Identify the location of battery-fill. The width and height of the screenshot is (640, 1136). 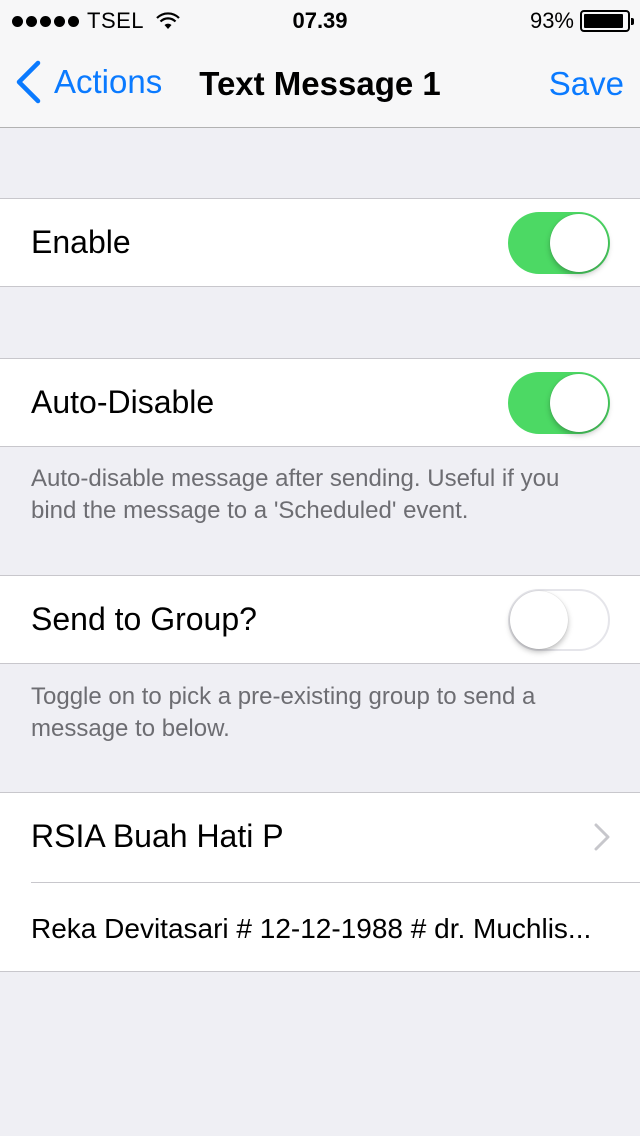
(604, 21).